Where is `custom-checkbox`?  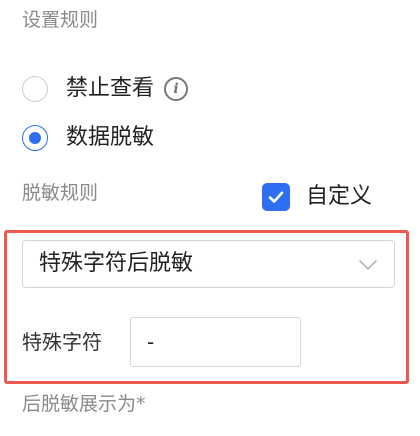
custom-checkbox is located at coordinates (276, 197).